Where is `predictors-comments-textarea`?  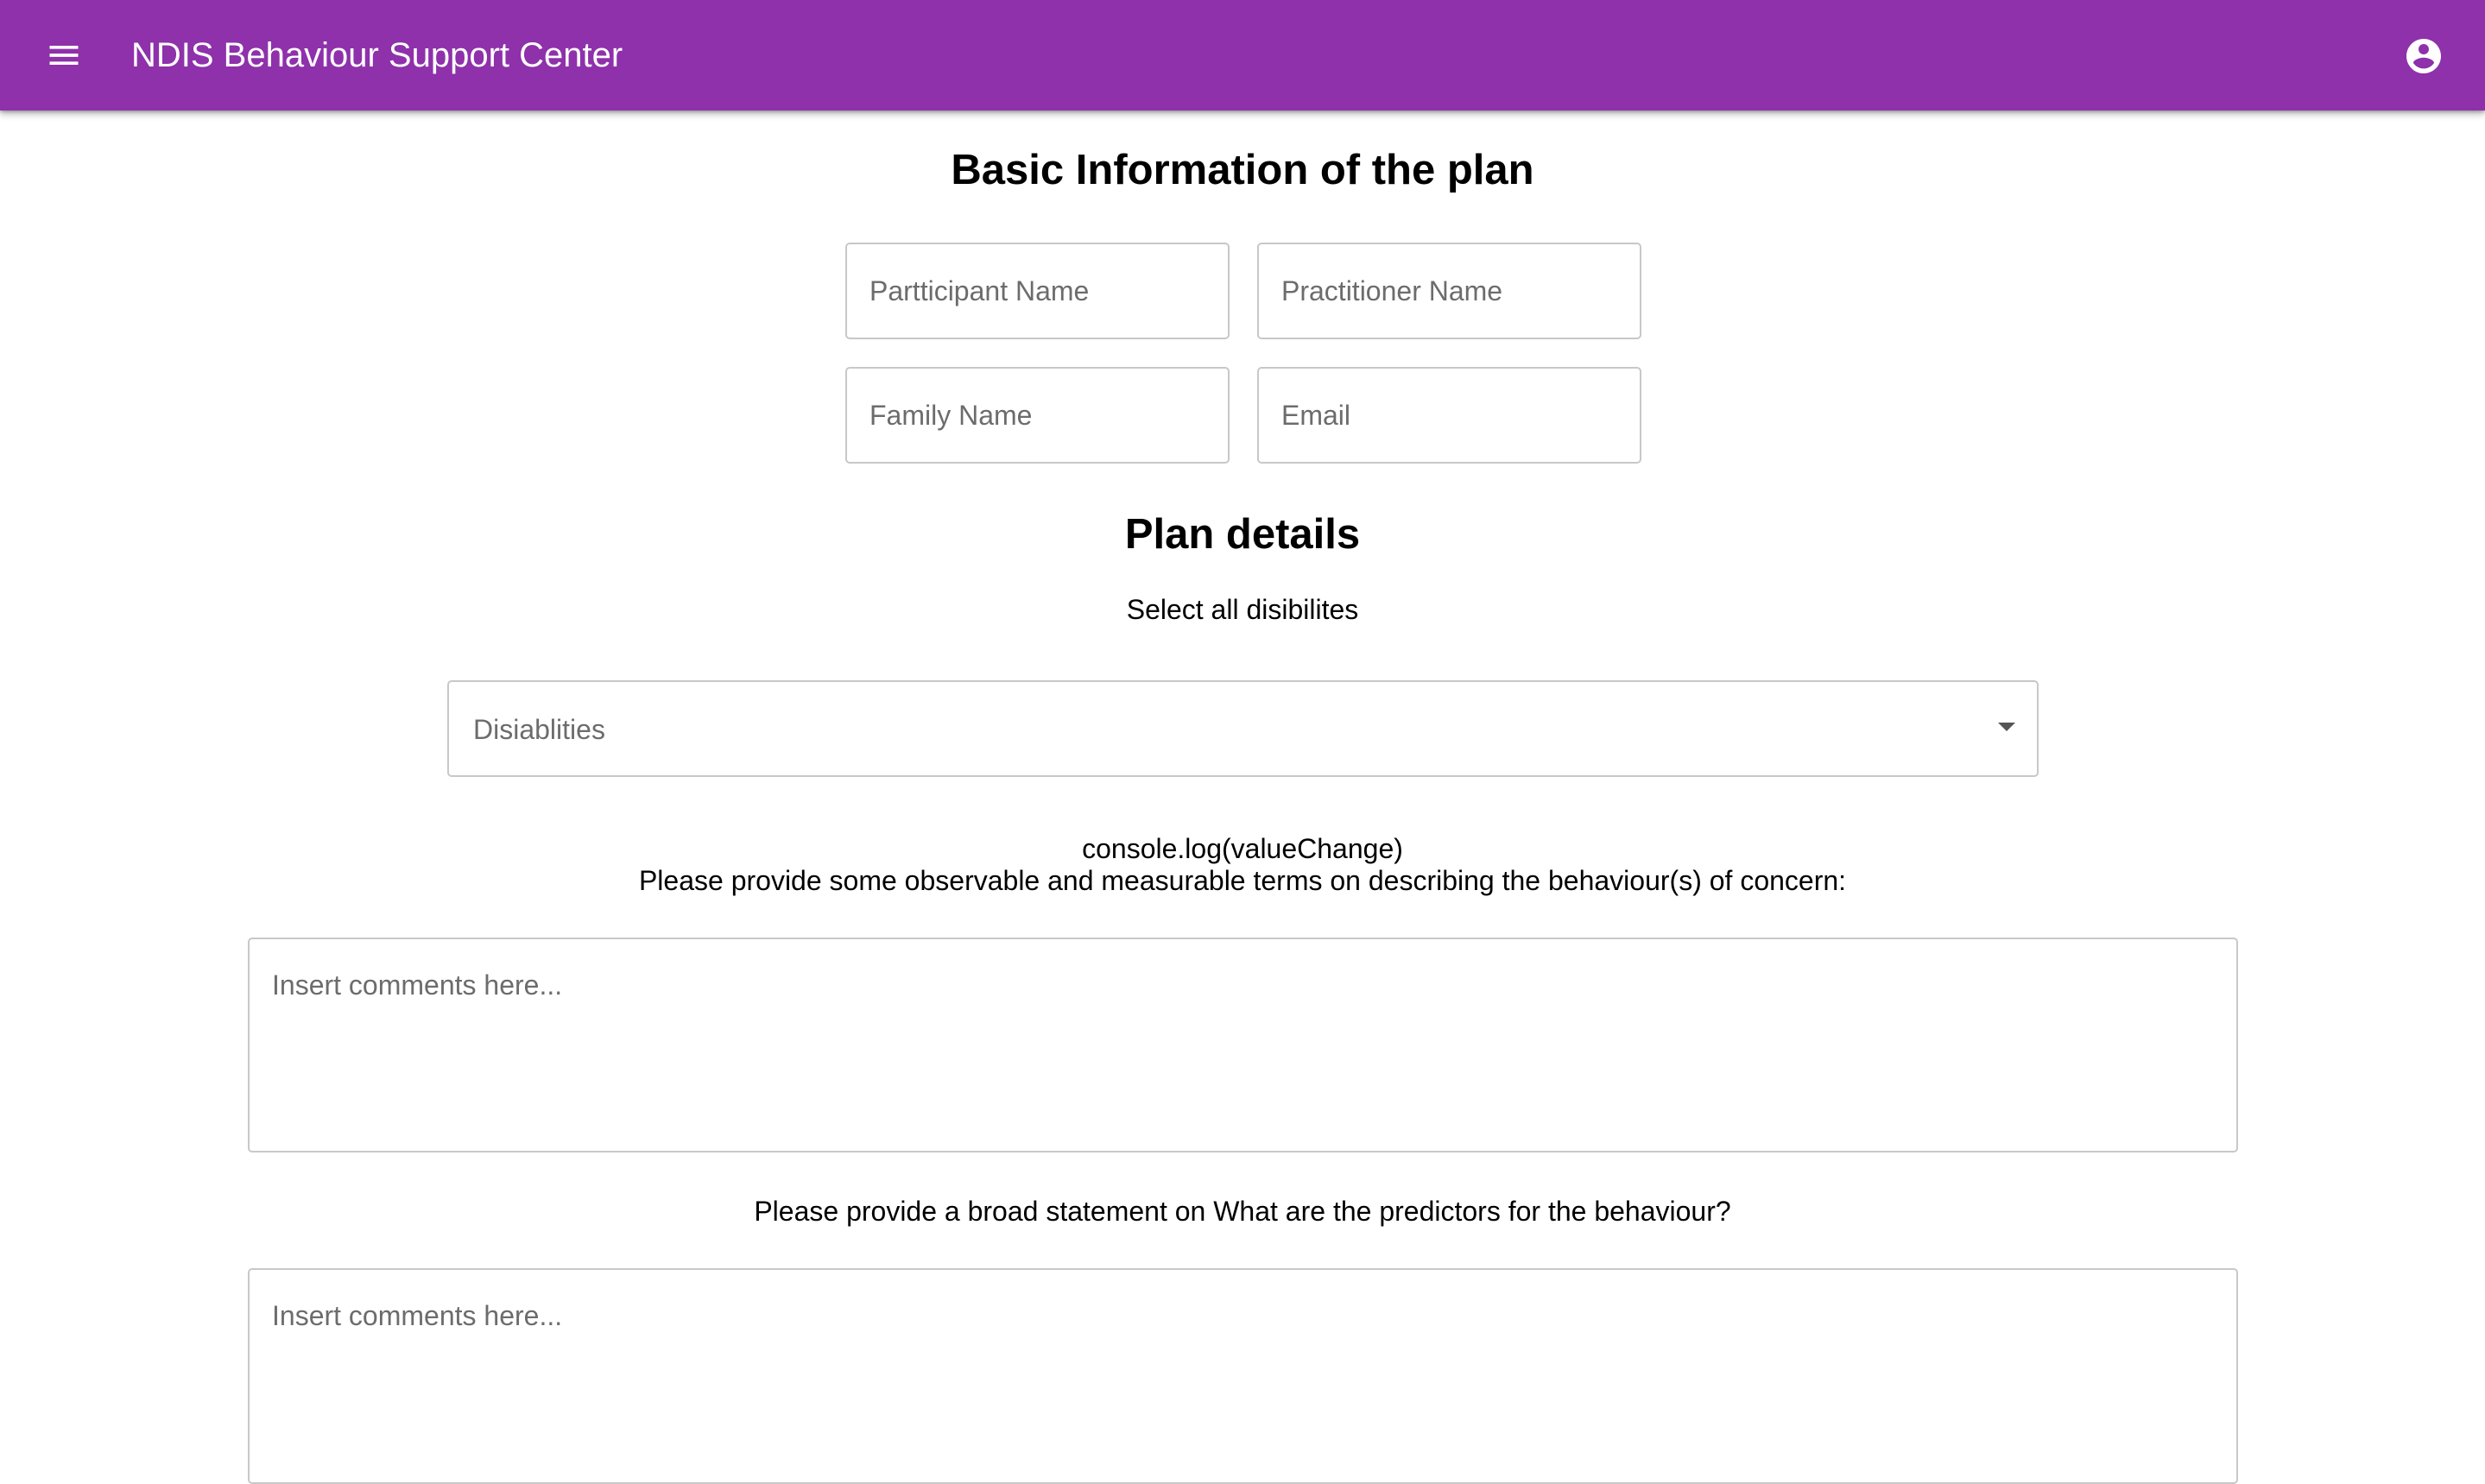 predictors-comments-textarea is located at coordinates (1243, 1376).